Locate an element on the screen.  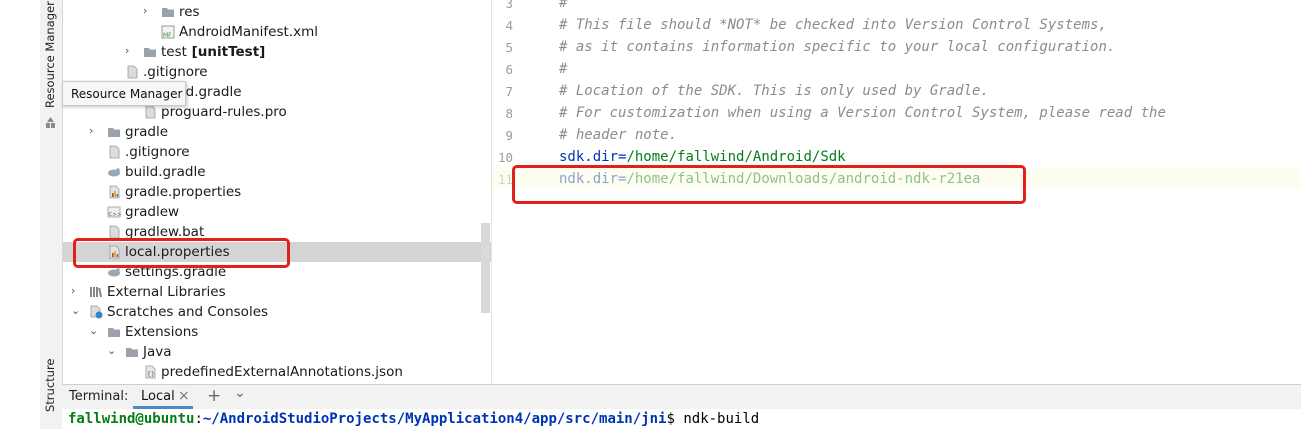
tree-item-text: Scratches and Consoles is located at coordinates (188, 312).